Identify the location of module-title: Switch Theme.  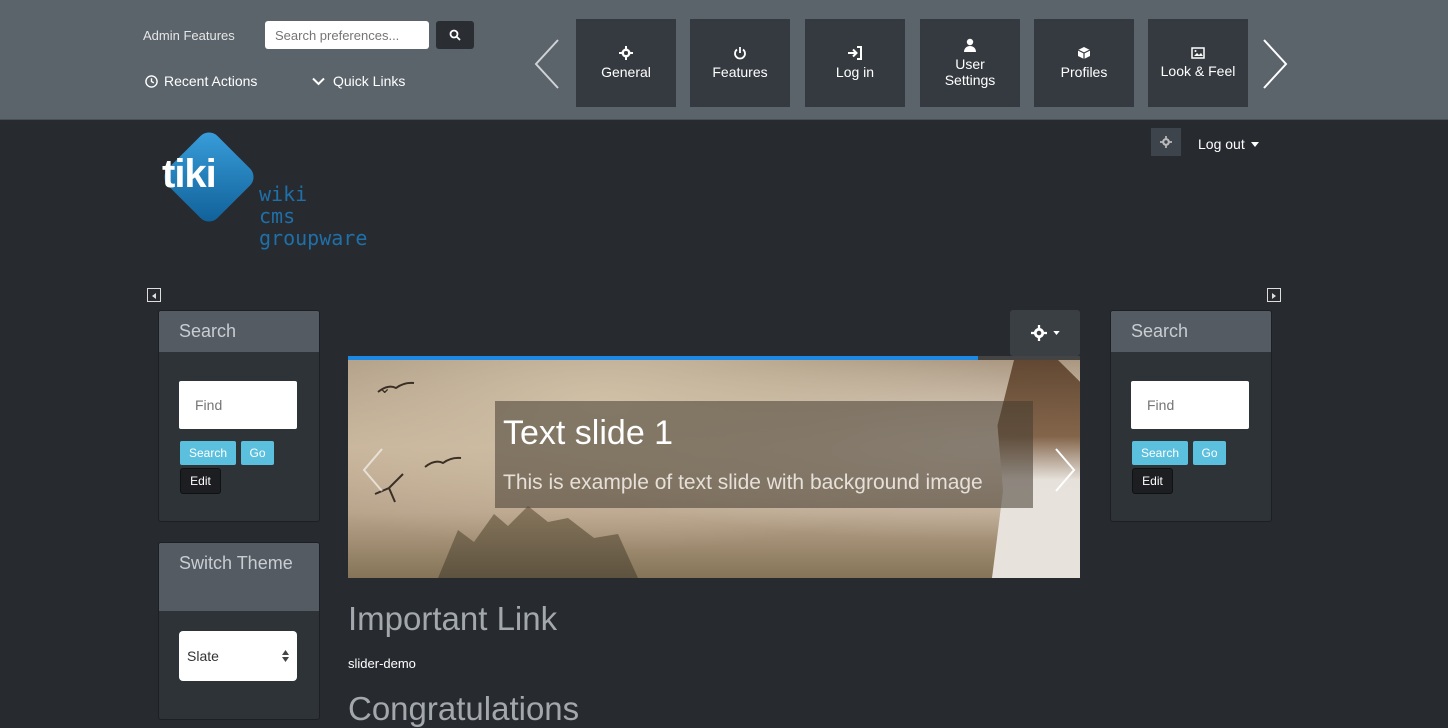
(239, 577).